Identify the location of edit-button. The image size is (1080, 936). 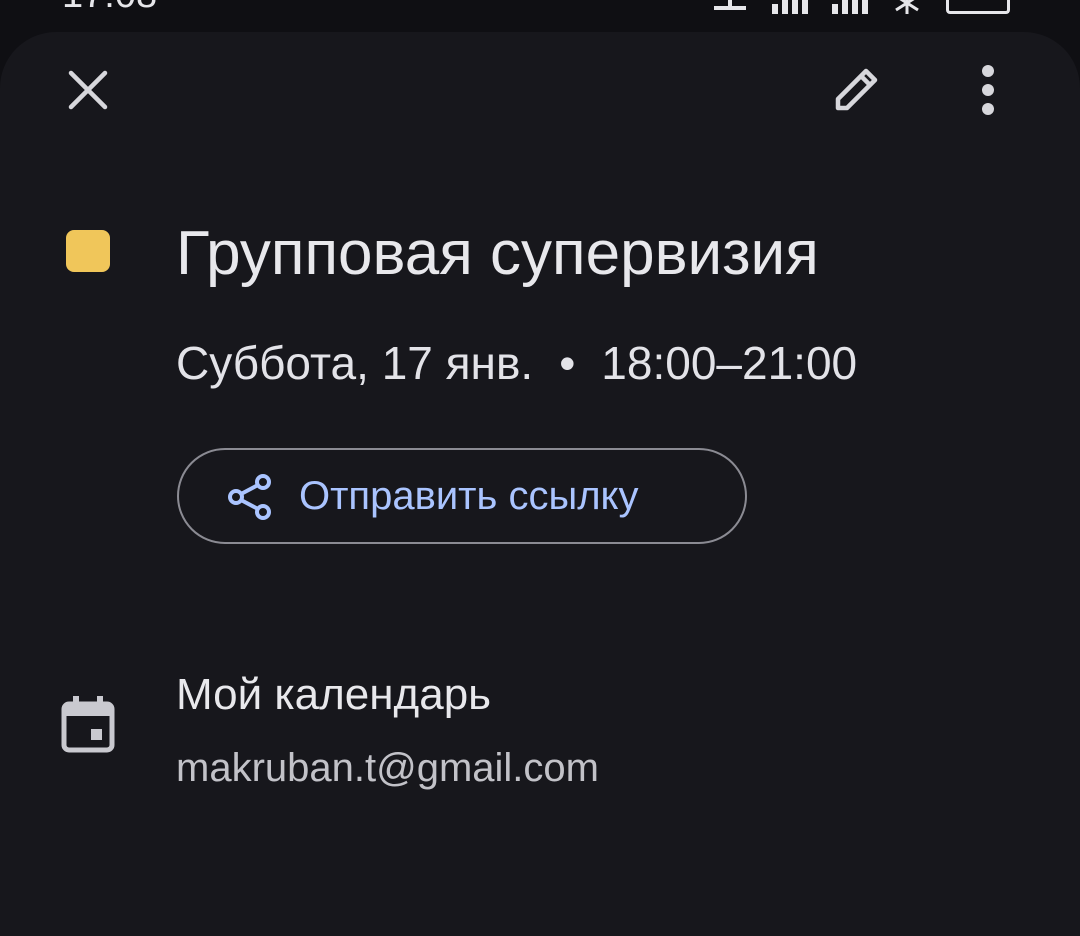
(856, 90).